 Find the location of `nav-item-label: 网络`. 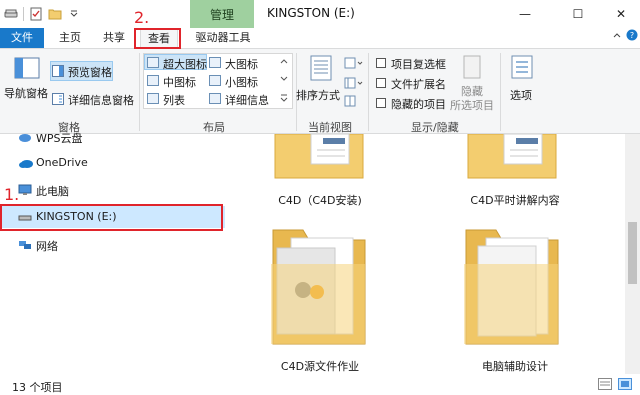

nav-item-label: 网络 is located at coordinates (47, 246).